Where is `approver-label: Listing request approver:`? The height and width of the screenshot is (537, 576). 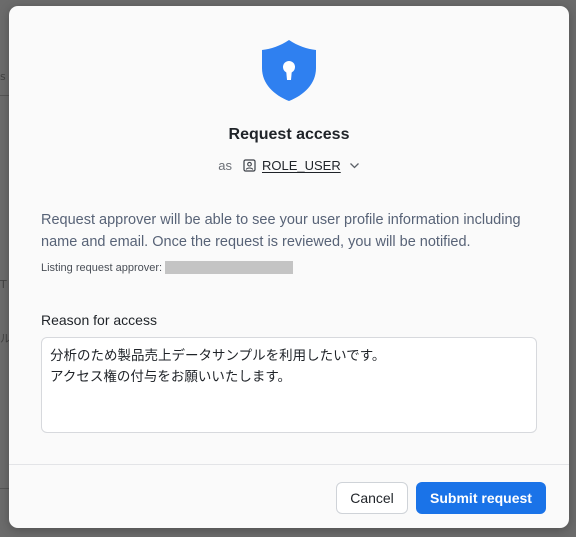 approver-label: Listing request approver: is located at coordinates (102, 267).